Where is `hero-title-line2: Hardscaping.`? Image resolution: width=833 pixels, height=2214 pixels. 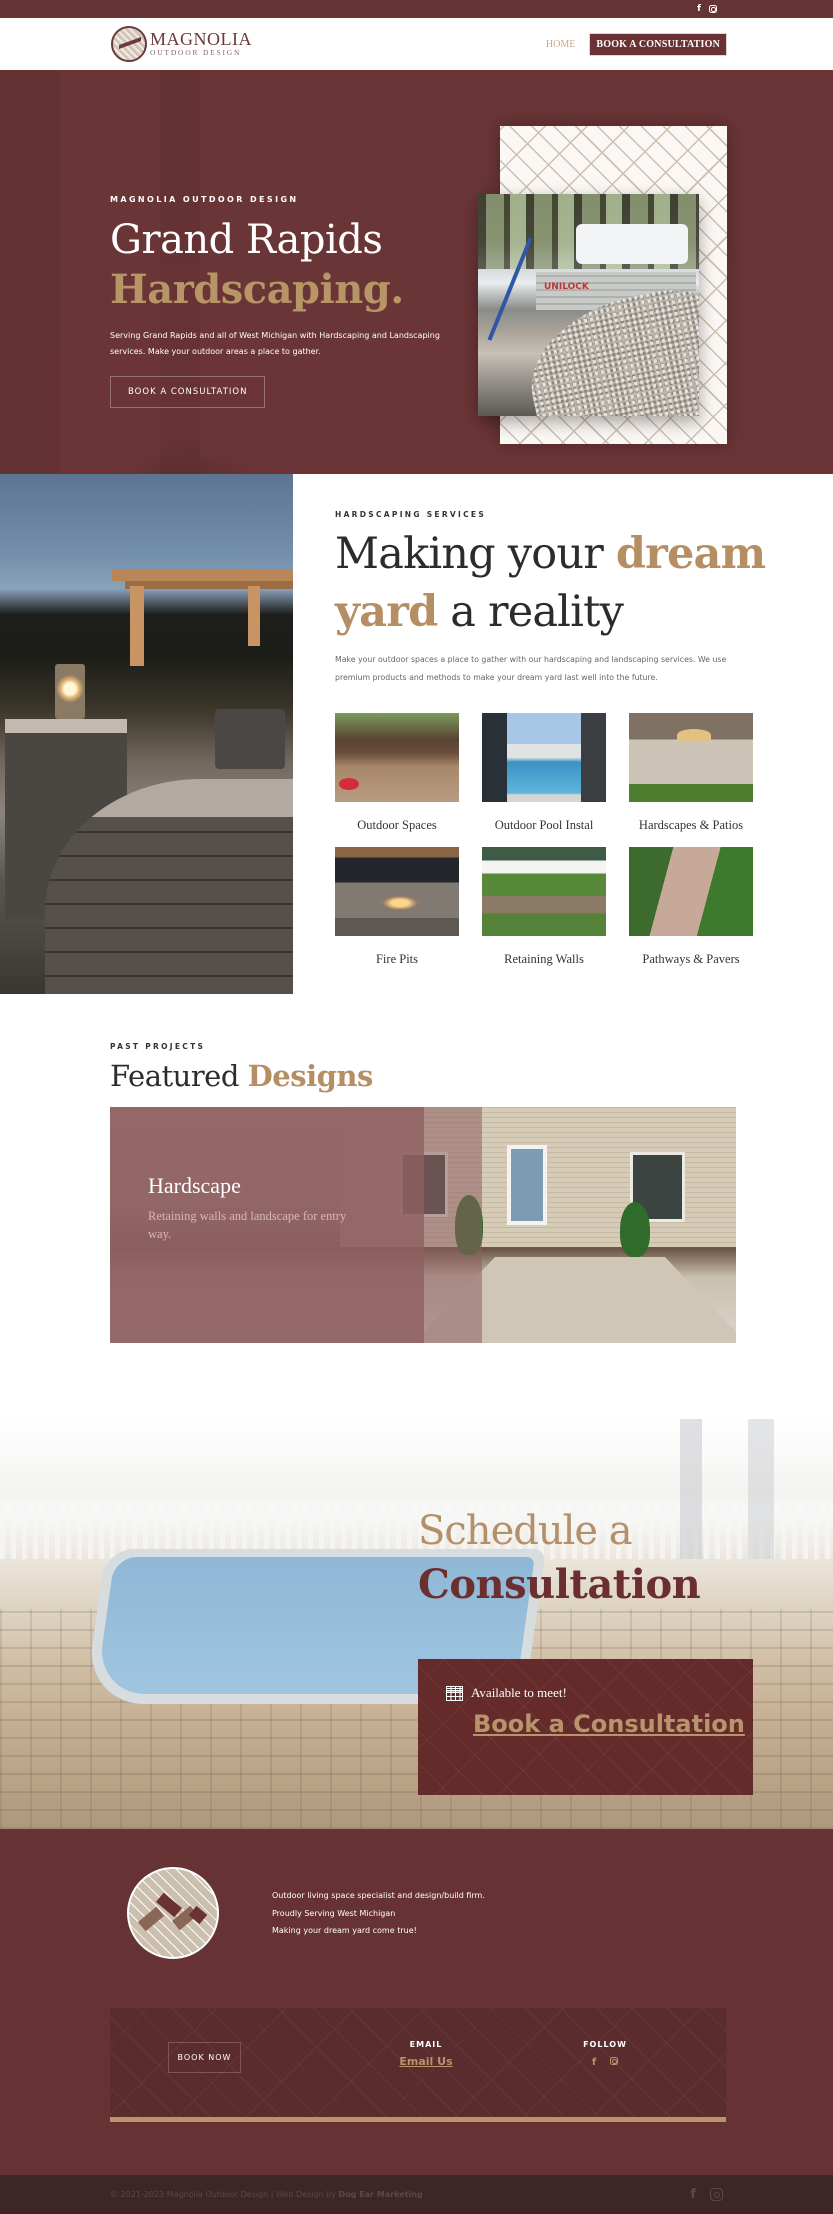 hero-title-line2: Hardscaping. is located at coordinates (257, 289).